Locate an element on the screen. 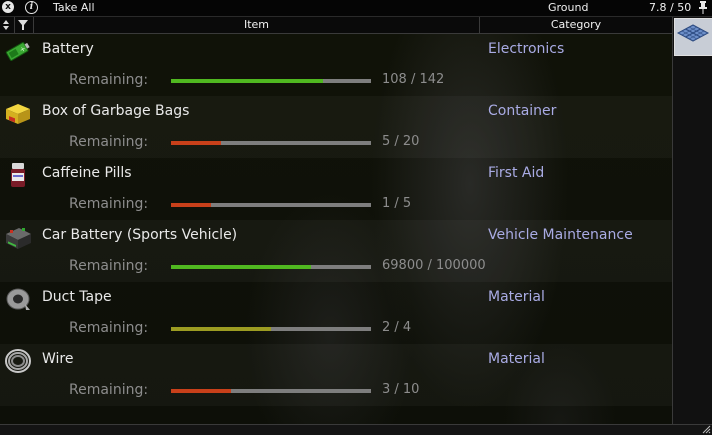 The height and width of the screenshot is (435, 712). filter-icon is located at coordinates (23, 25).